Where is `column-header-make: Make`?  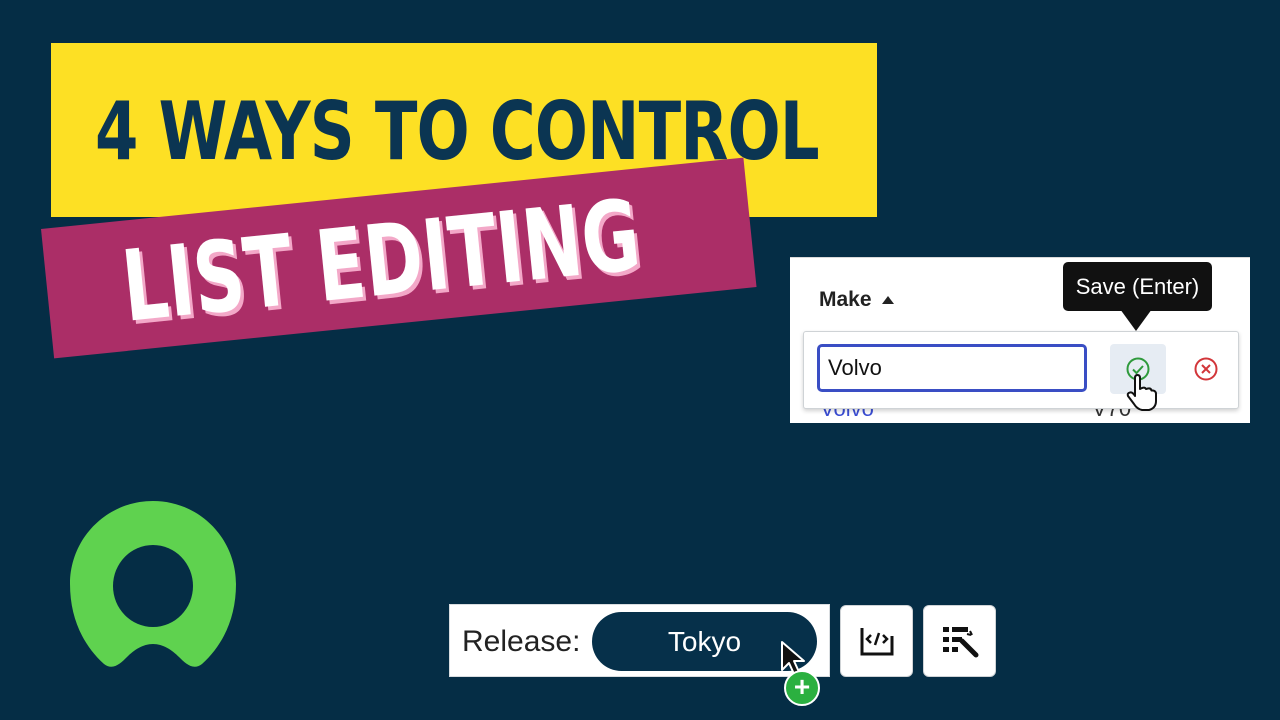 column-header-make: Make is located at coordinates (856, 300).